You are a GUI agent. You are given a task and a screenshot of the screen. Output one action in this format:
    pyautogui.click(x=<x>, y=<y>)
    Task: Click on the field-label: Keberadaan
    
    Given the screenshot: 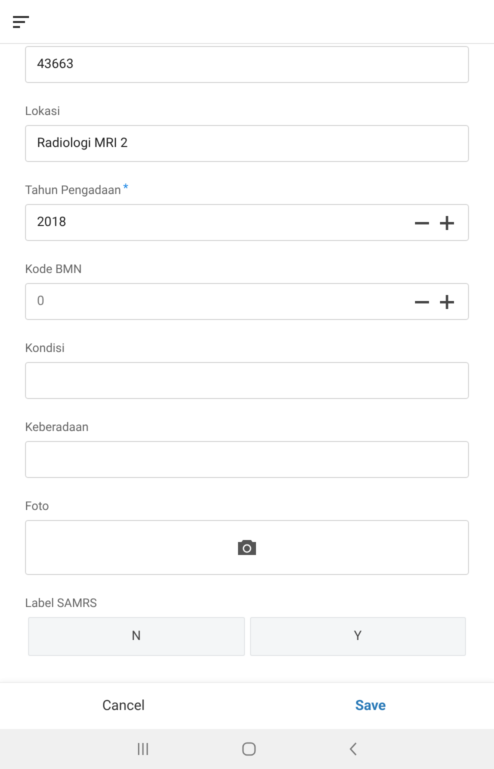 What is the action you would take?
    pyautogui.click(x=57, y=427)
    